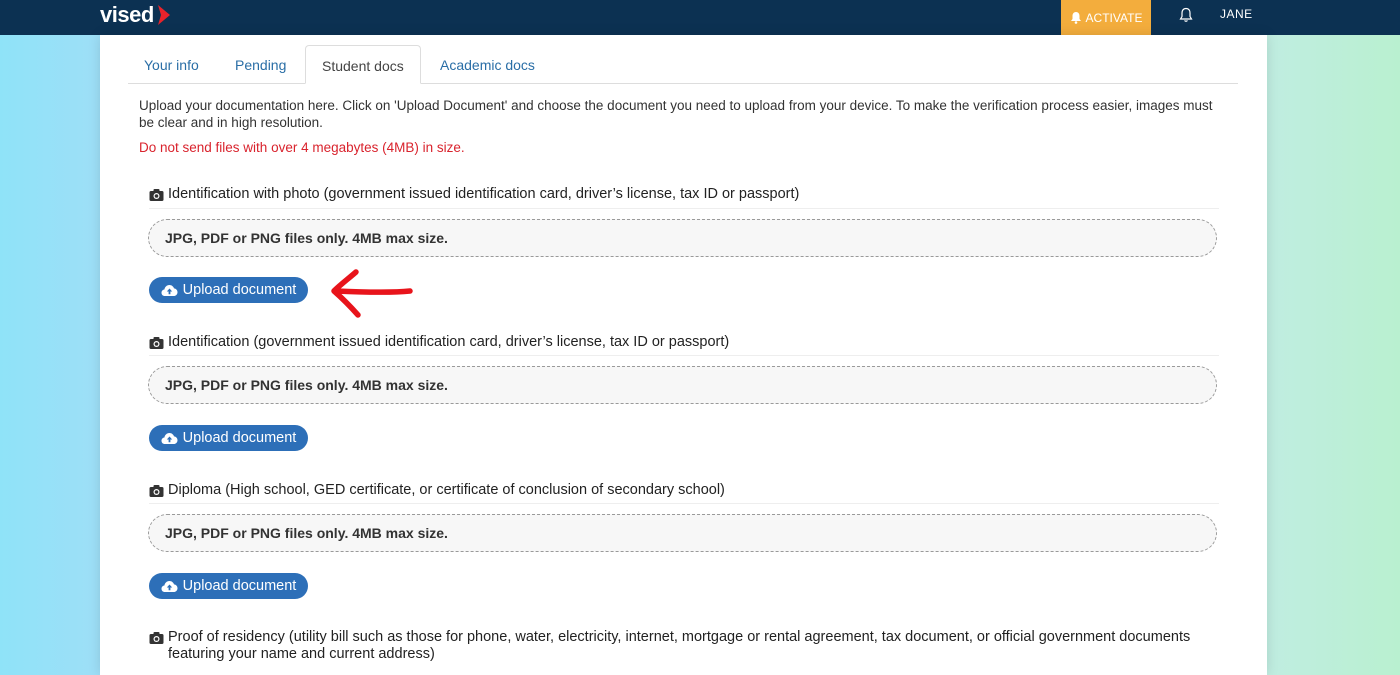  Describe the element at coordinates (372, 293) in the screenshot. I see `annotation-arrow-icon` at that location.